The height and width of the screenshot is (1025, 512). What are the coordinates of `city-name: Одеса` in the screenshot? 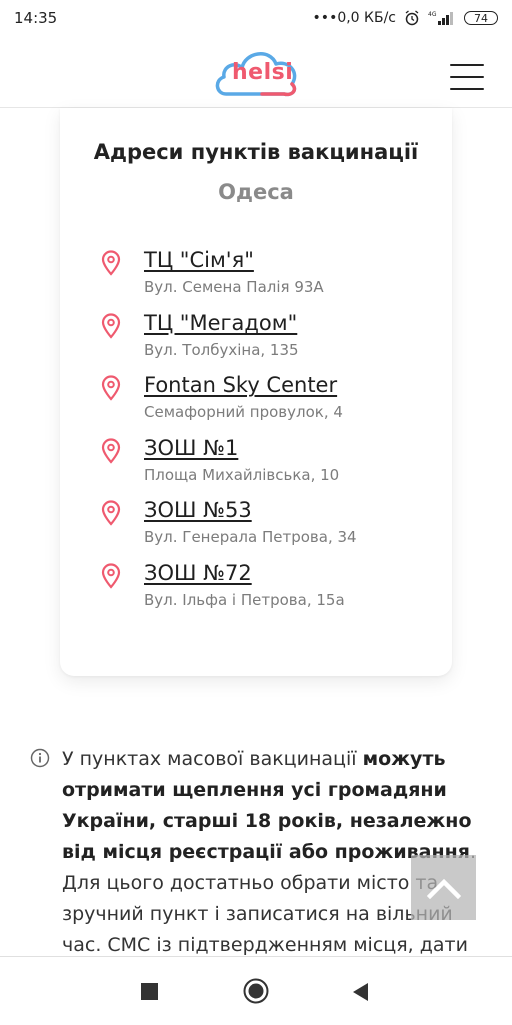 It's located at (256, 192).